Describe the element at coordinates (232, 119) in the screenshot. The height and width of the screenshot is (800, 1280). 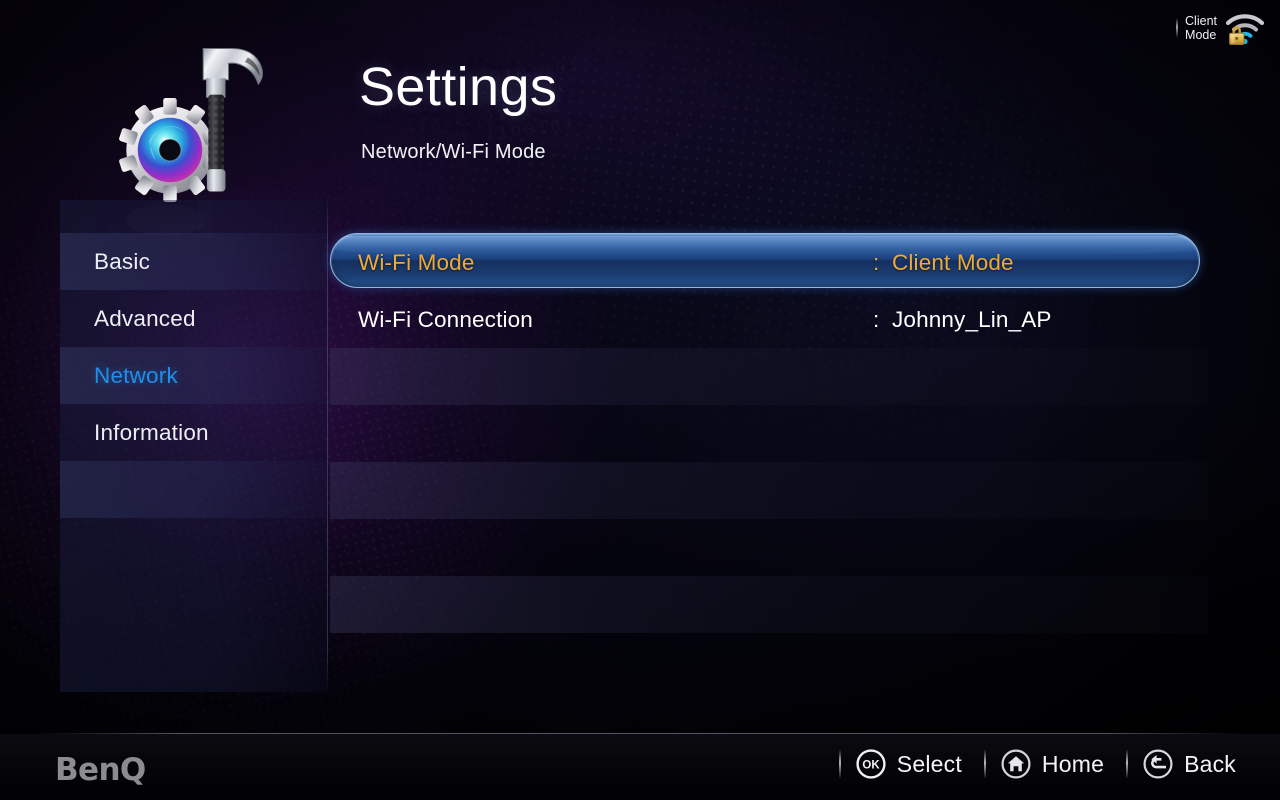
I see `hammer-icon` at that location.